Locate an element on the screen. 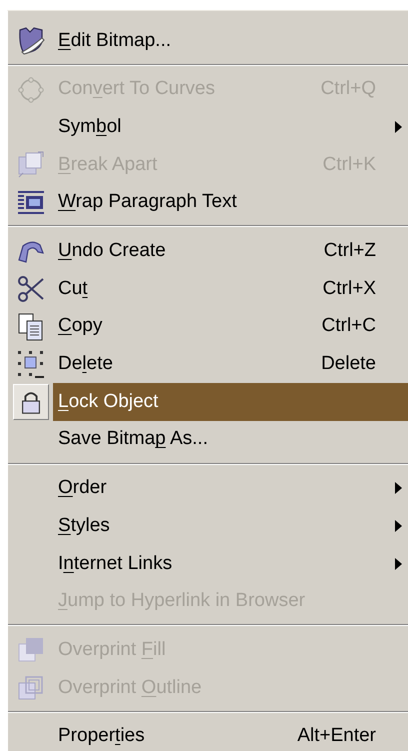 The width and height of the screenshot is (408, 751). shortcut-text: Ctrl+C is located at coordinates (349, 326).